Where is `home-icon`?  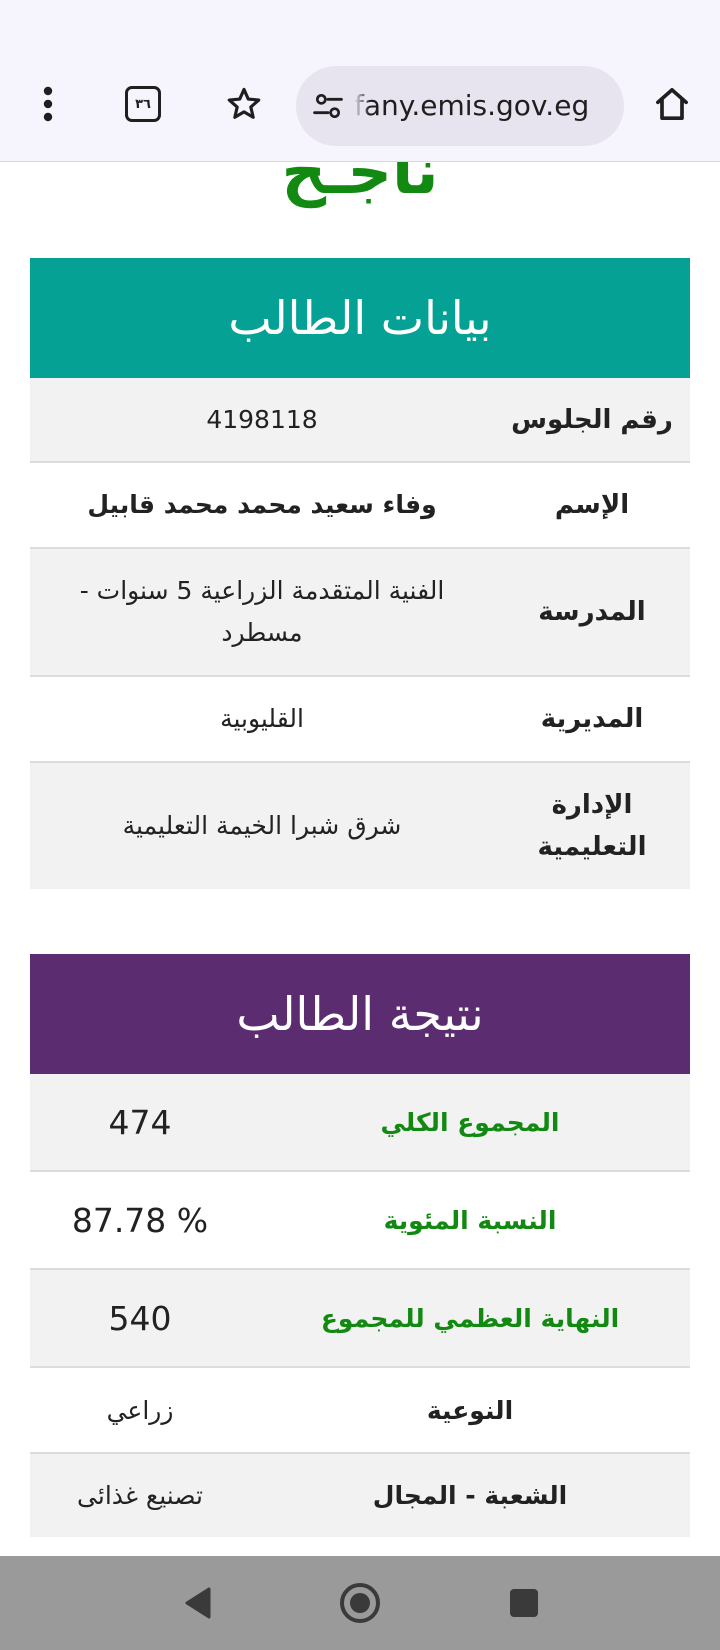
home-icon is located at coordinates (672, 104).